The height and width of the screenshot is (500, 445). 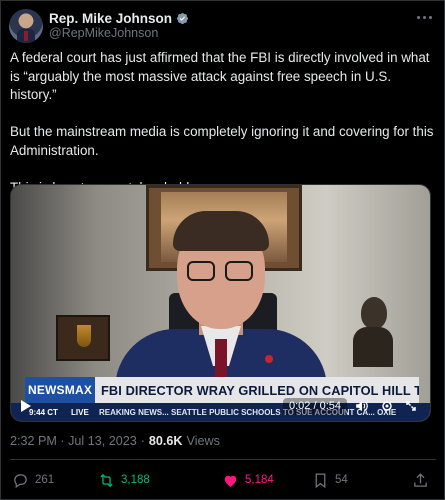 I want to click on video-progress, so click(x=221, y=421).